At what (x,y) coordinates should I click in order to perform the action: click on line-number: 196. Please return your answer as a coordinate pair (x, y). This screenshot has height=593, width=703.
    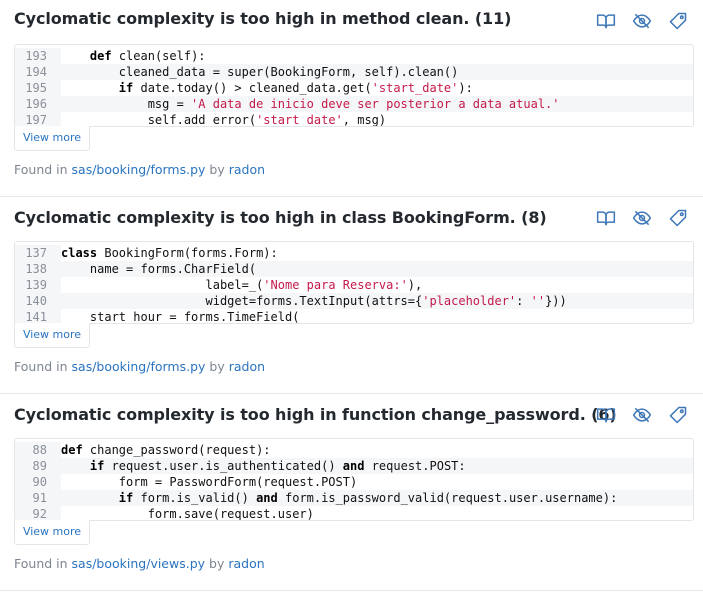
    Looking at the image, I should click on (31, 104).